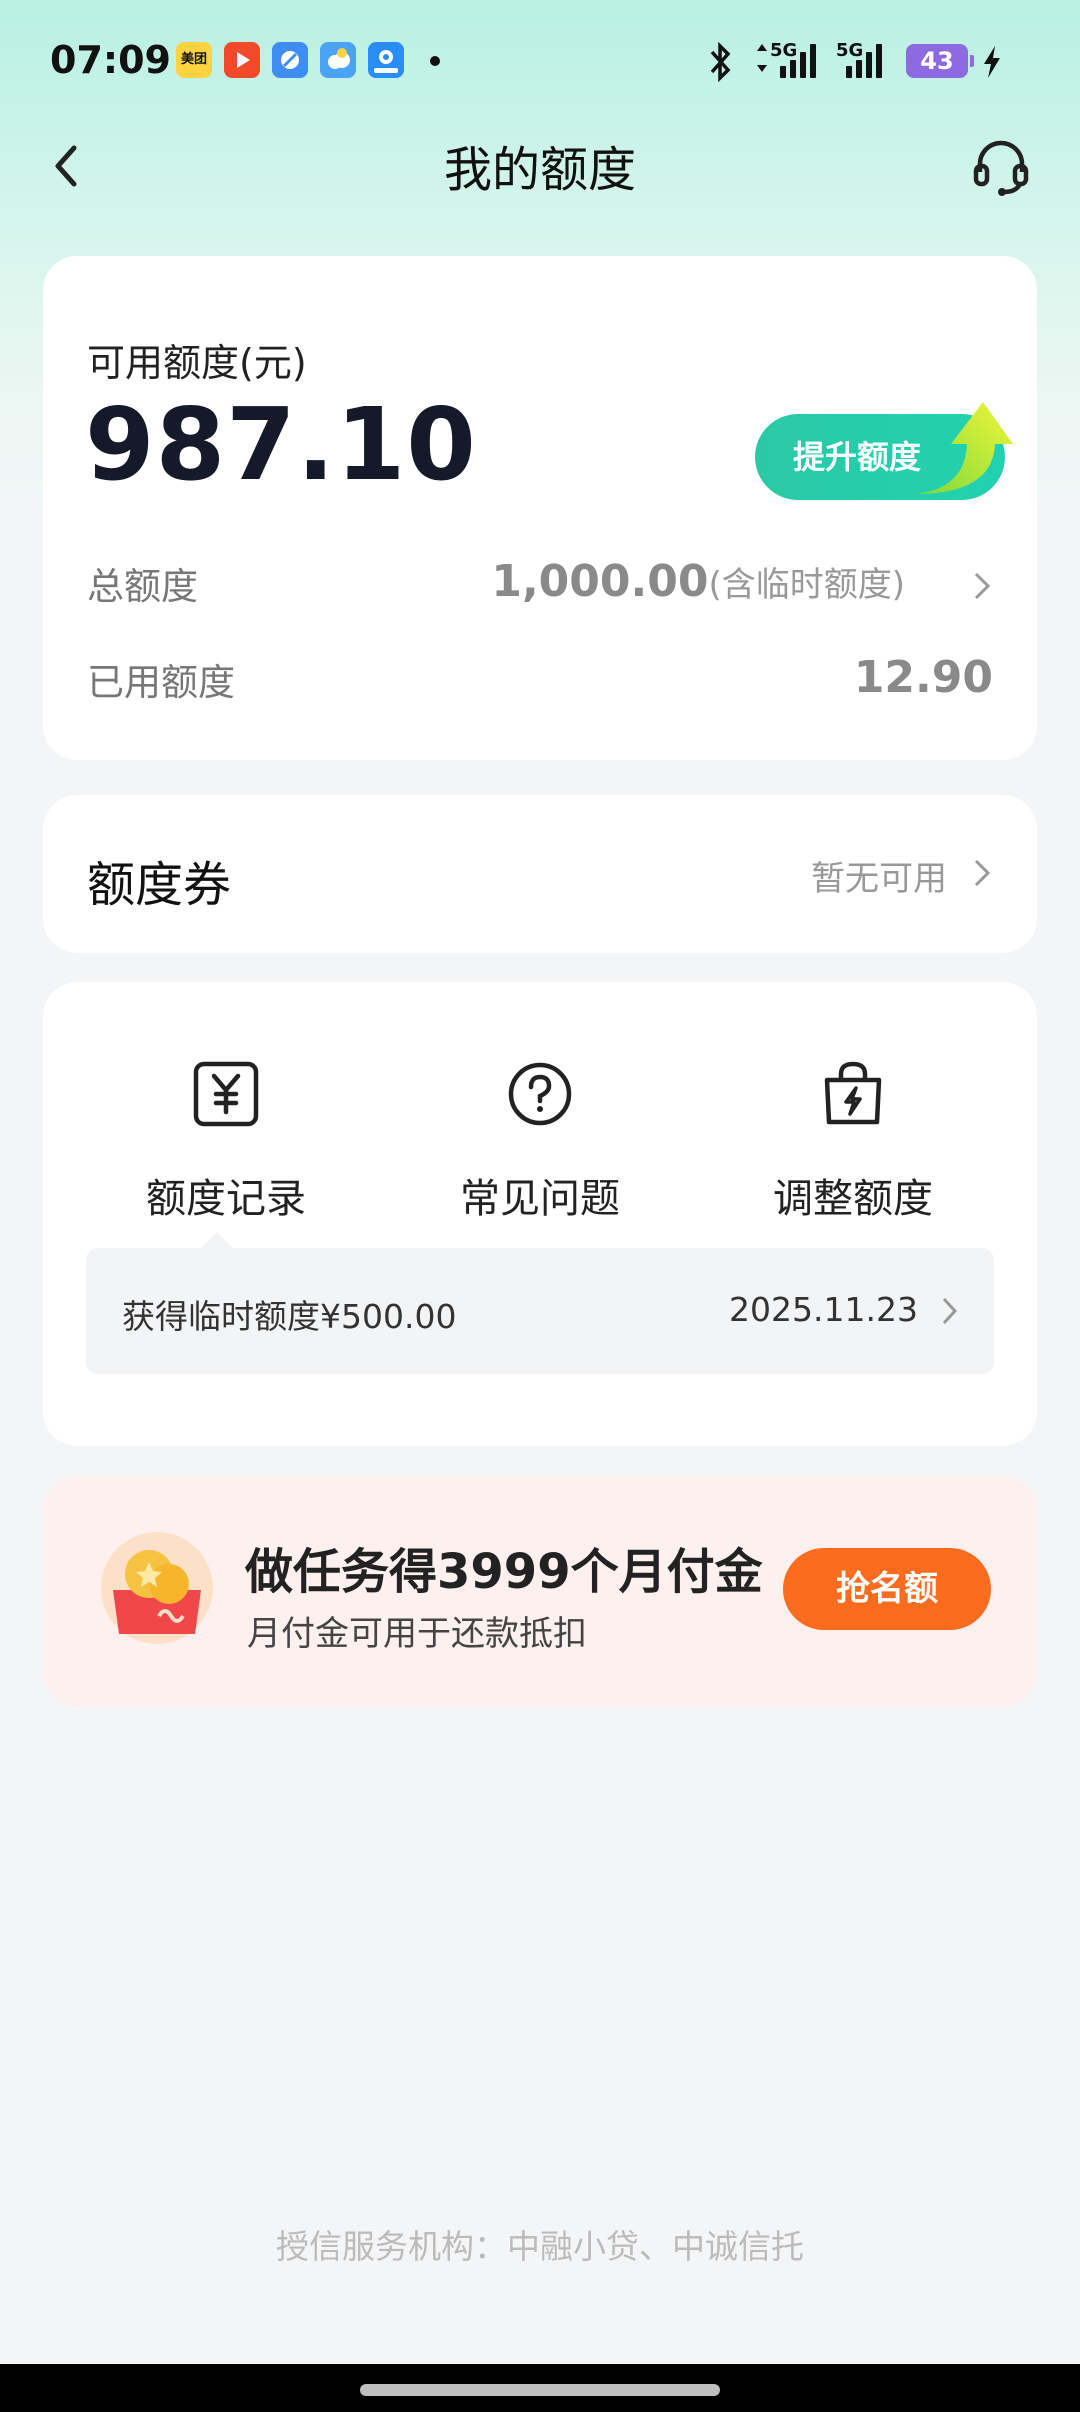 The width and height of the screenshot is (1080, 2412). I want to click on tool-label: 常见问题, so click(540, 1199).